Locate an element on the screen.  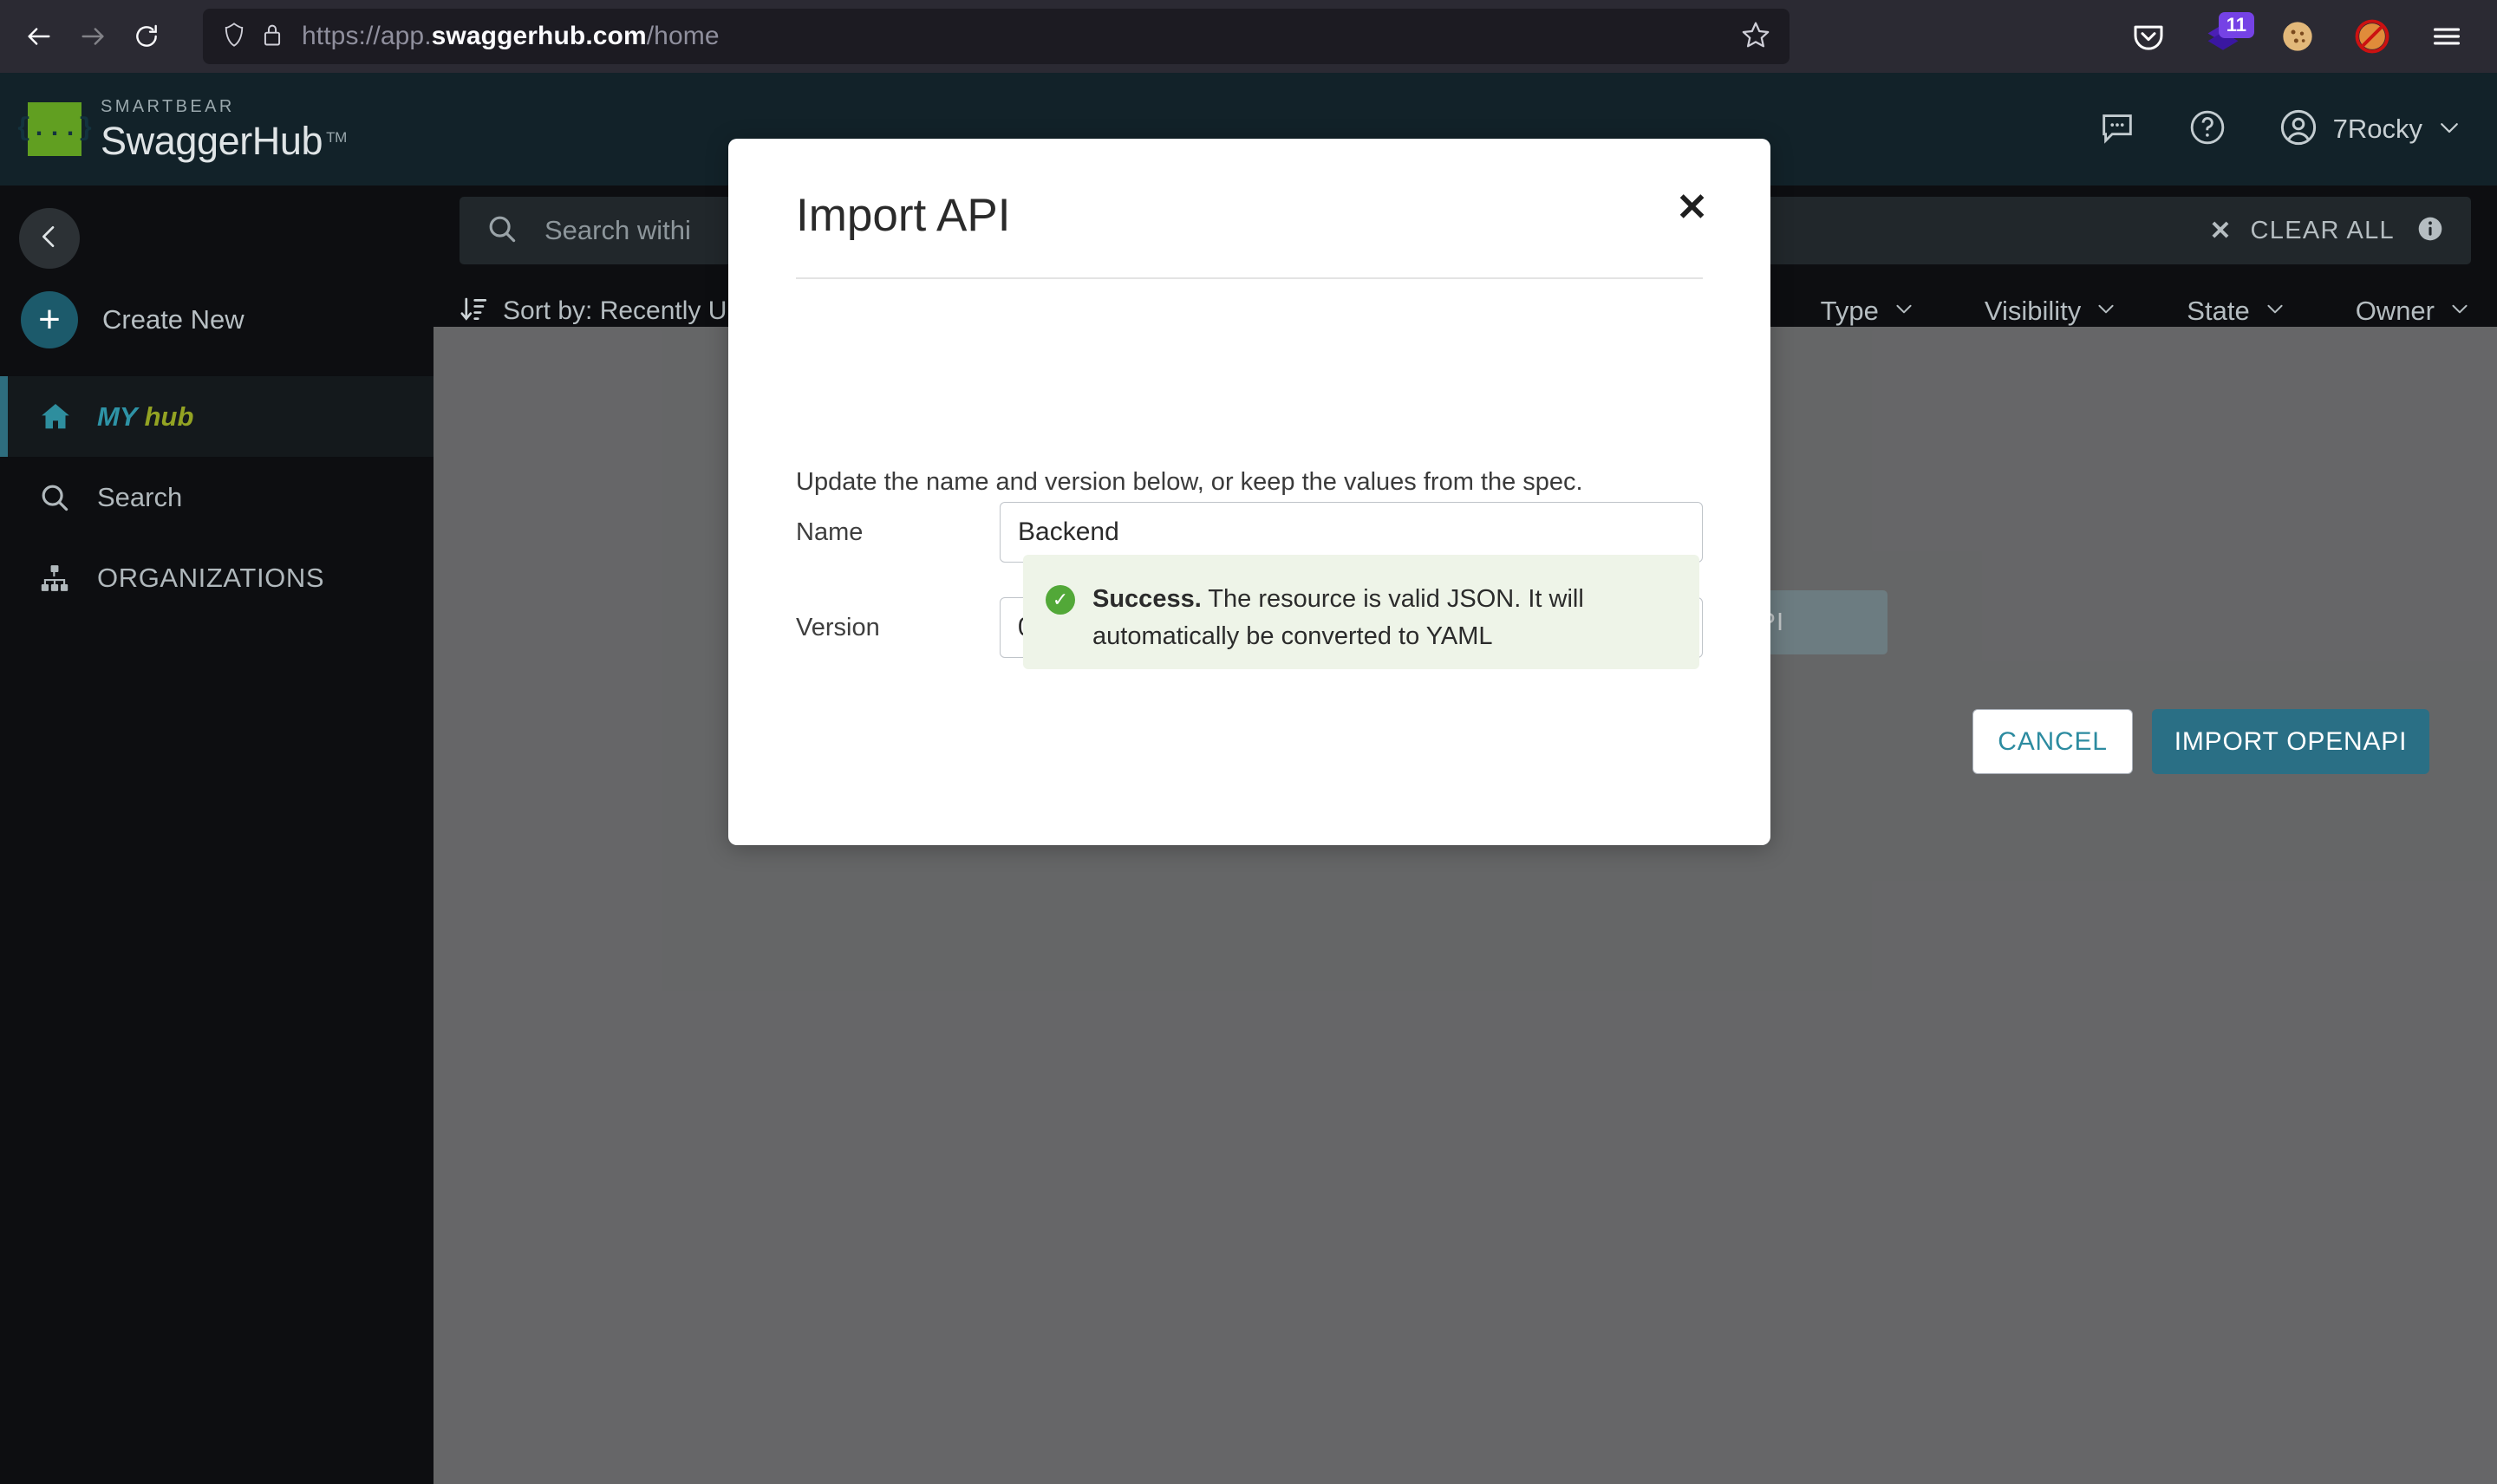
star-icon is located at coordinates (1755, 37).